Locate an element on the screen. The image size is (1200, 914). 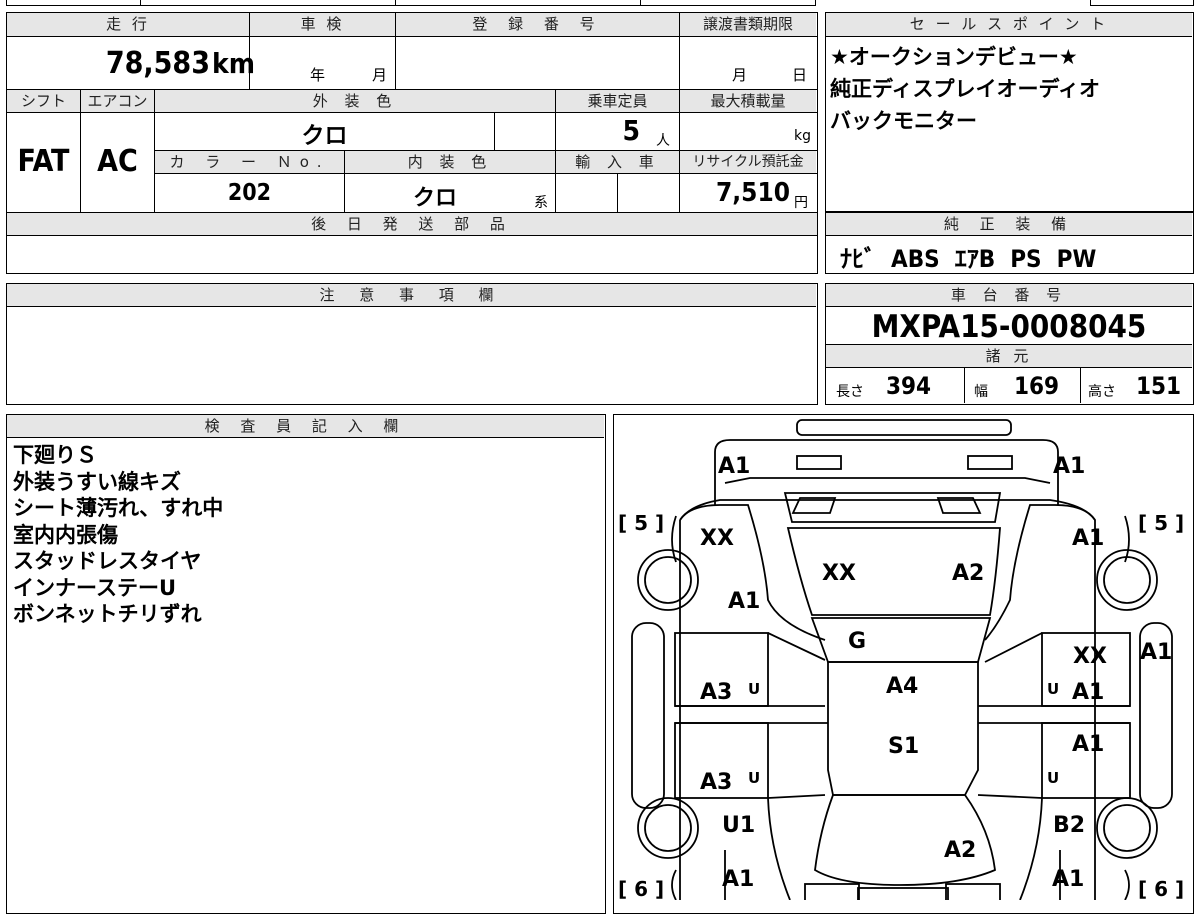
tire-depth-rear-right: [ 6 ] is located at coordinates (1161, 888).